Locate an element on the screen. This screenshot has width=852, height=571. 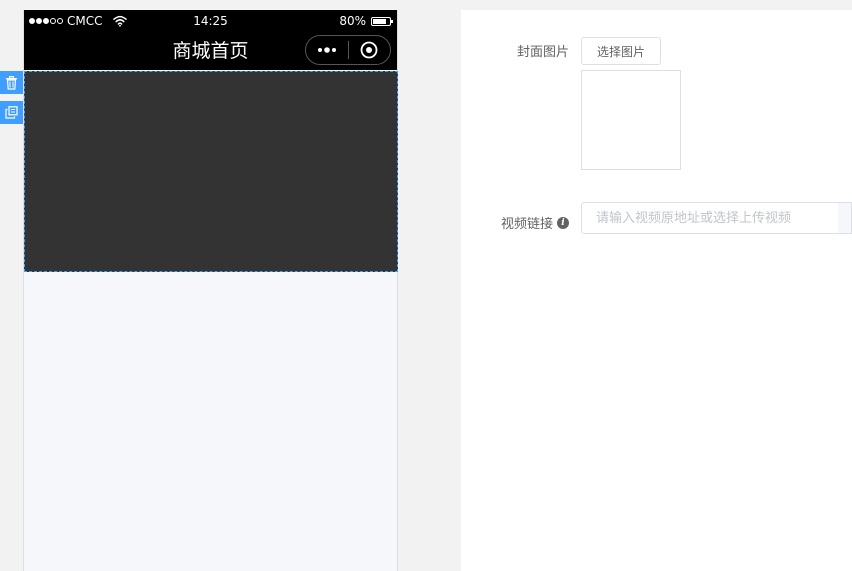
video-link-label: 视频链接 is located at coordinates (526, 224).